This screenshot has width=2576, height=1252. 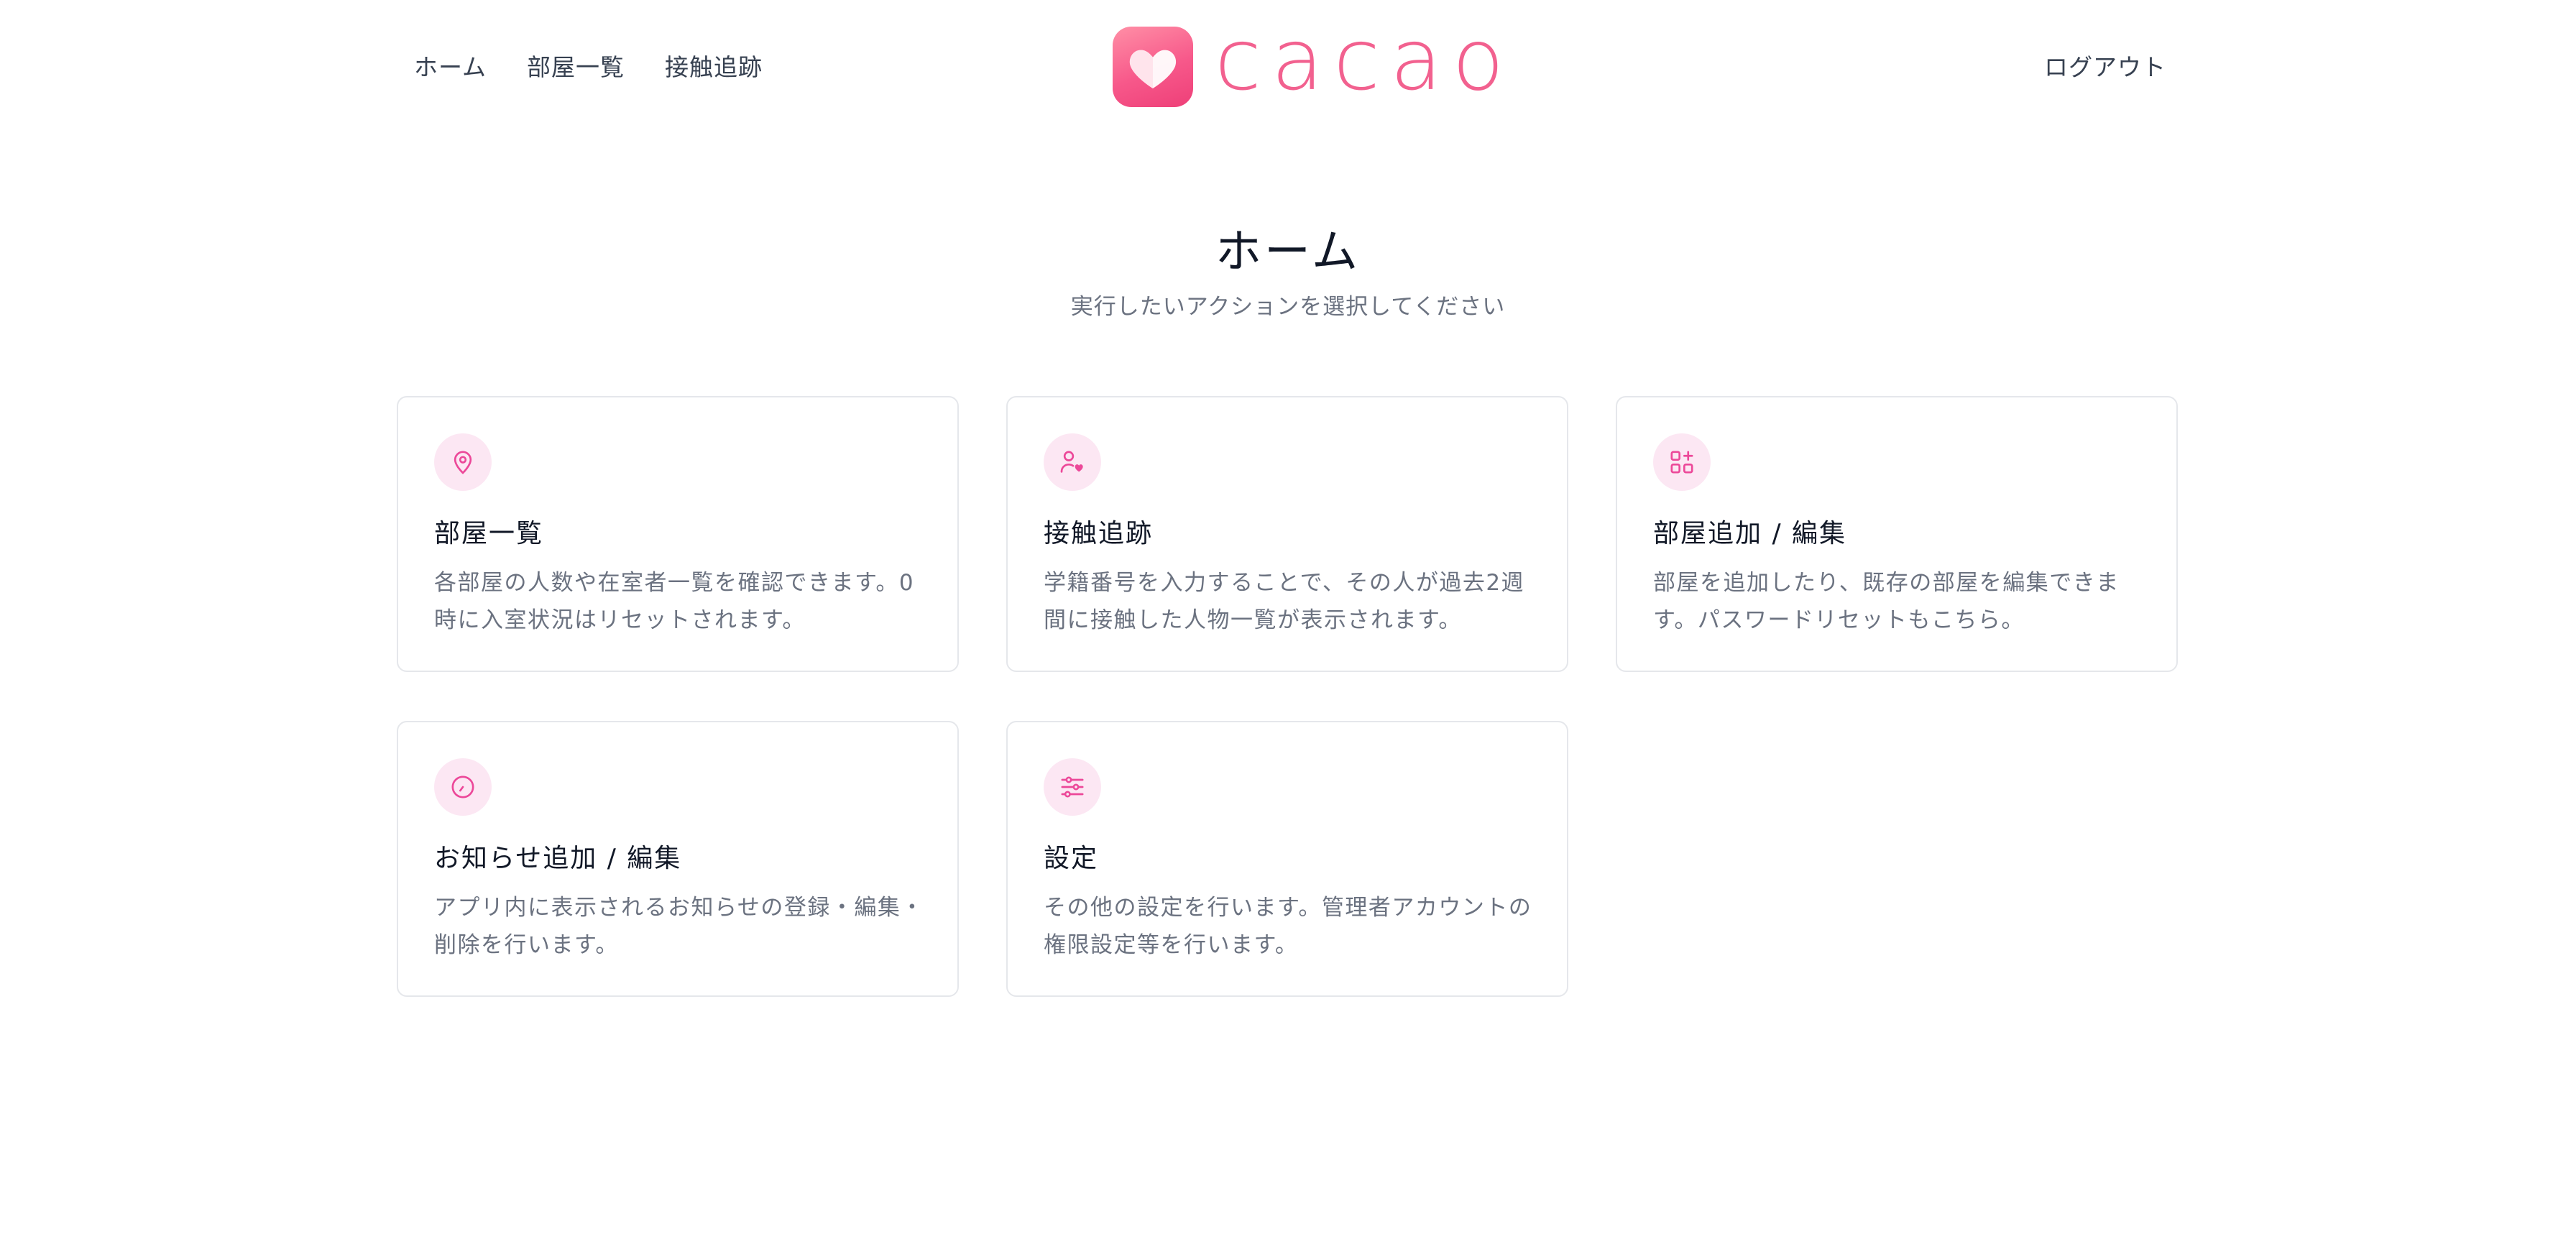 What do you see at coordinates (463, 462) in the screenshot?
I see `map-pin-icon` at bounding box center [463, 462].